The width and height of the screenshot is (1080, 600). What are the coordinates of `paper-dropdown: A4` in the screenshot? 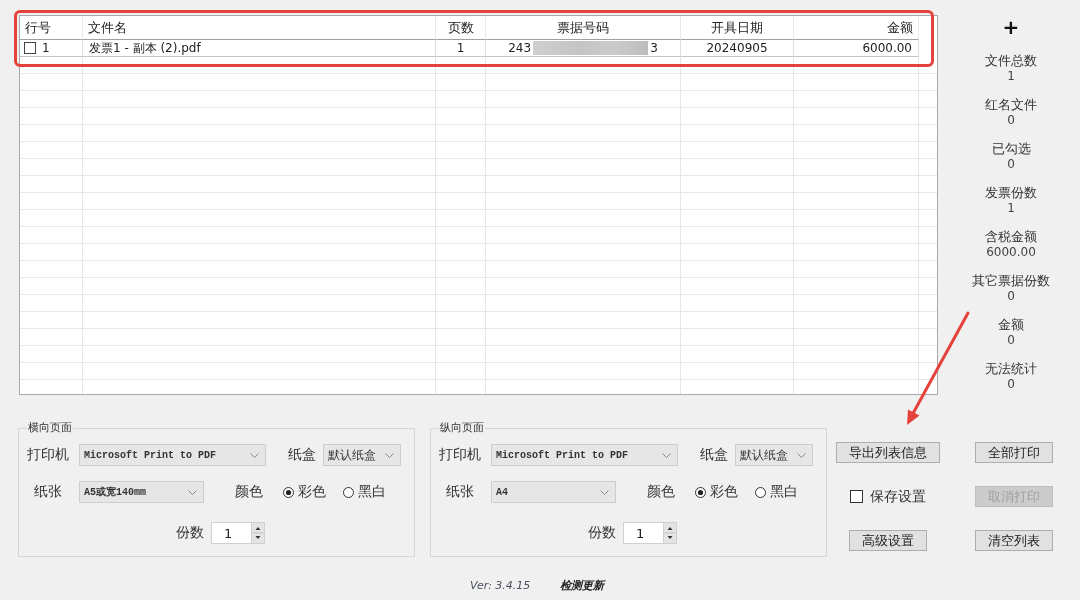 It's located at (553, 492).